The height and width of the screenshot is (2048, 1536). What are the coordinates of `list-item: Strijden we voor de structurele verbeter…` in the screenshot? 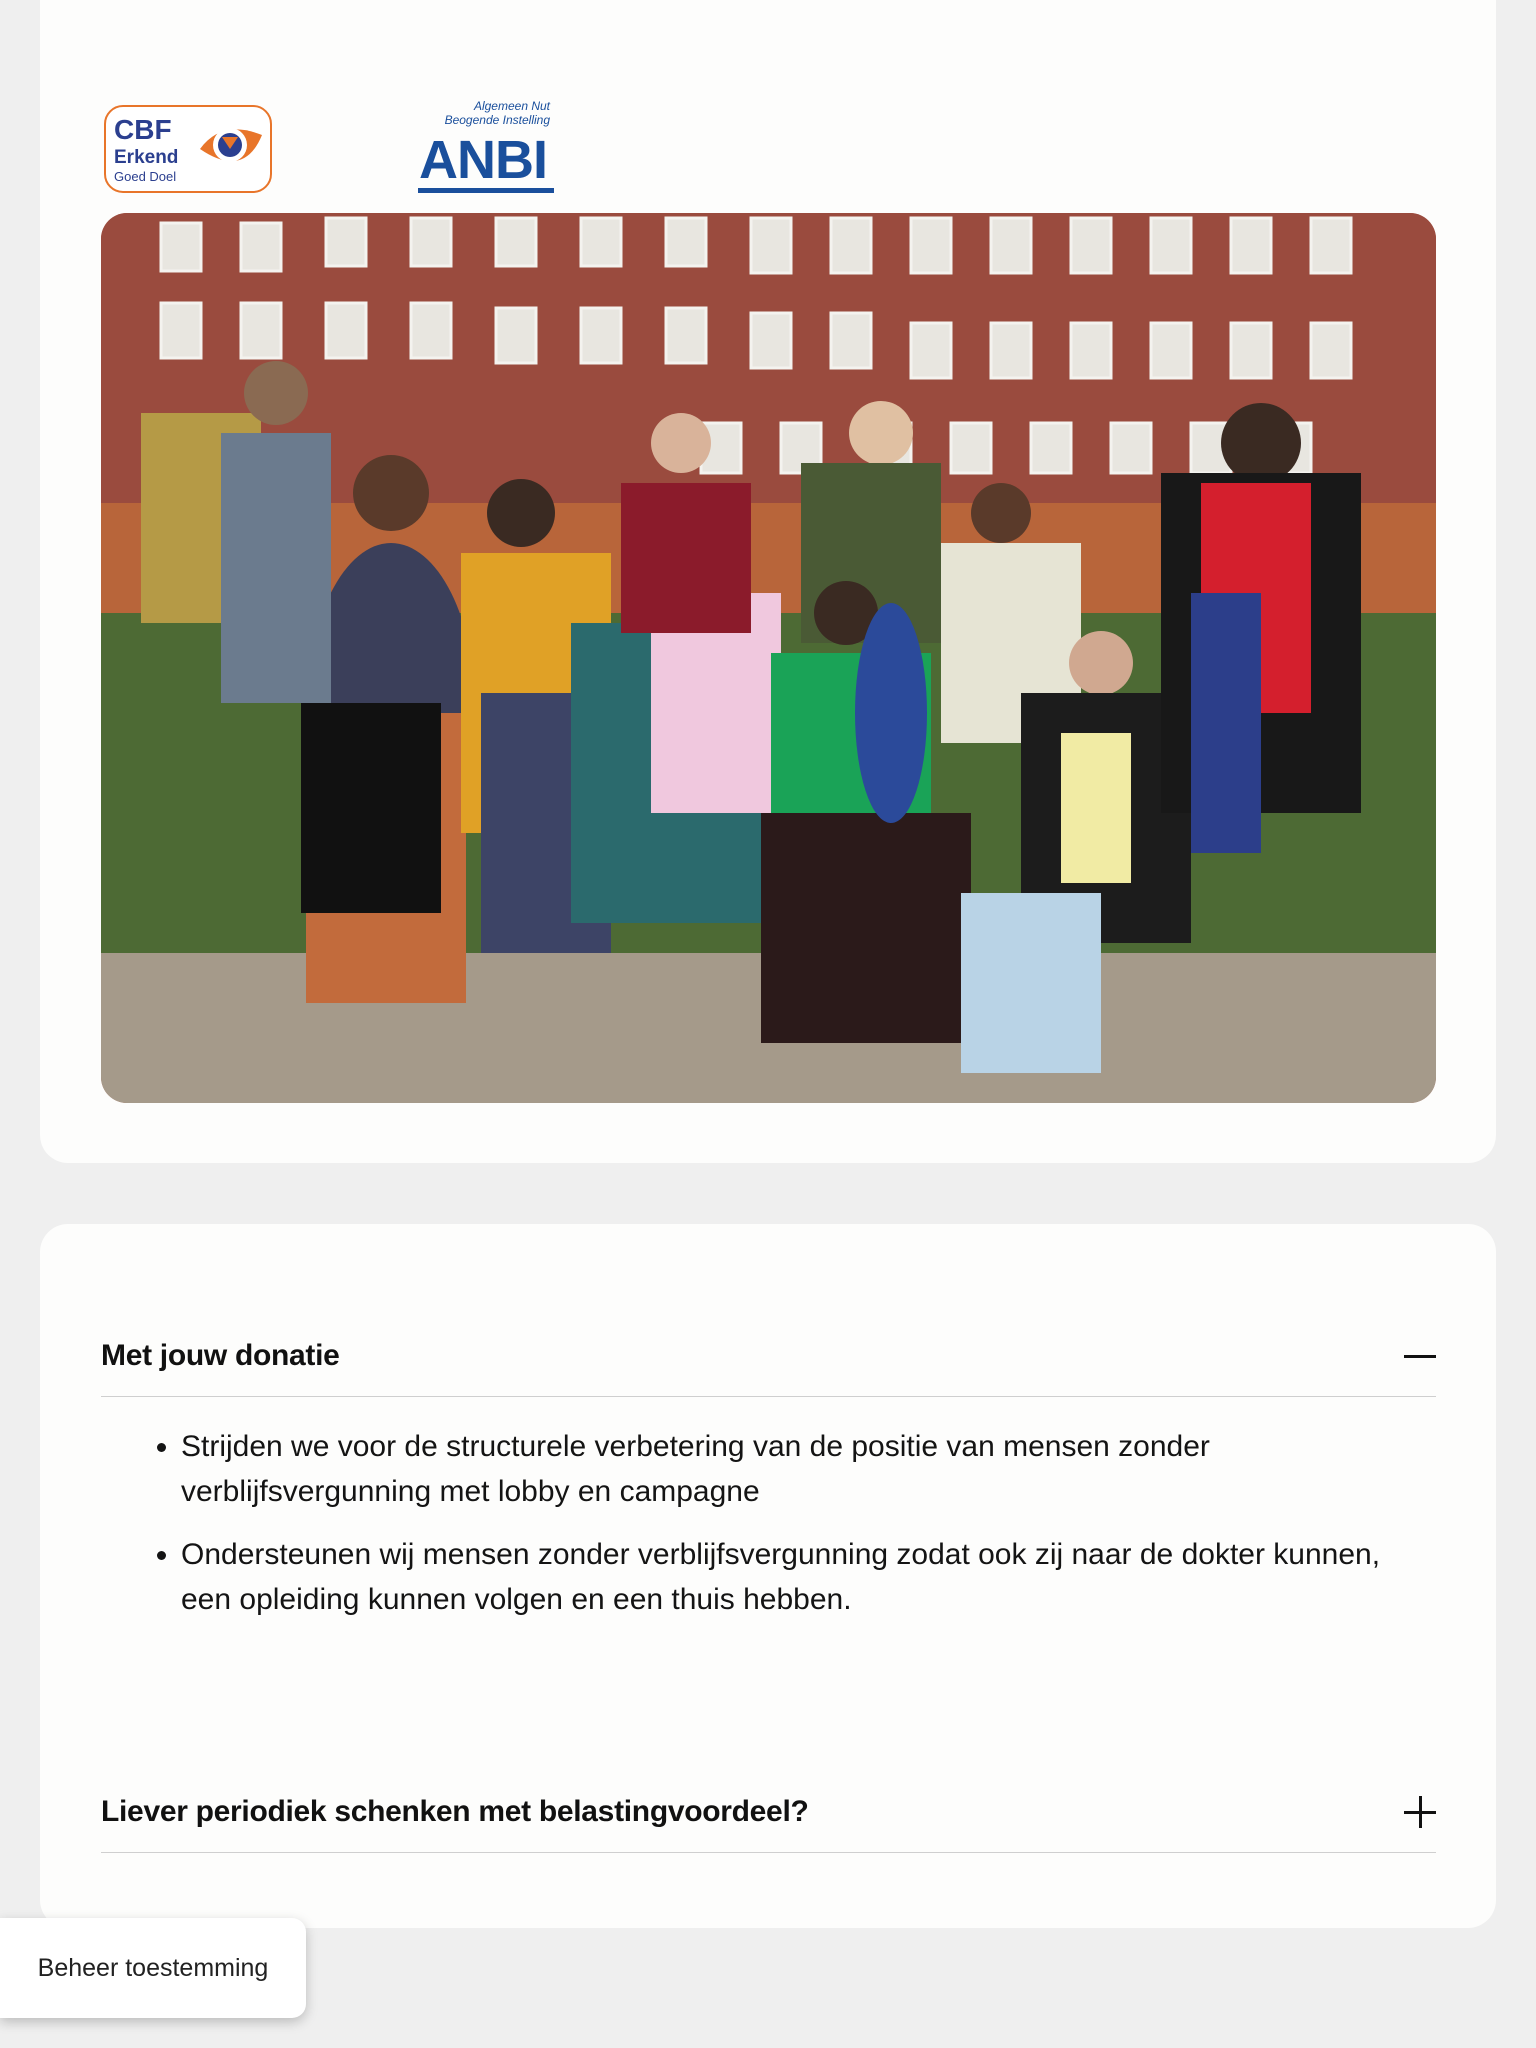 It's located at (791, 1469).